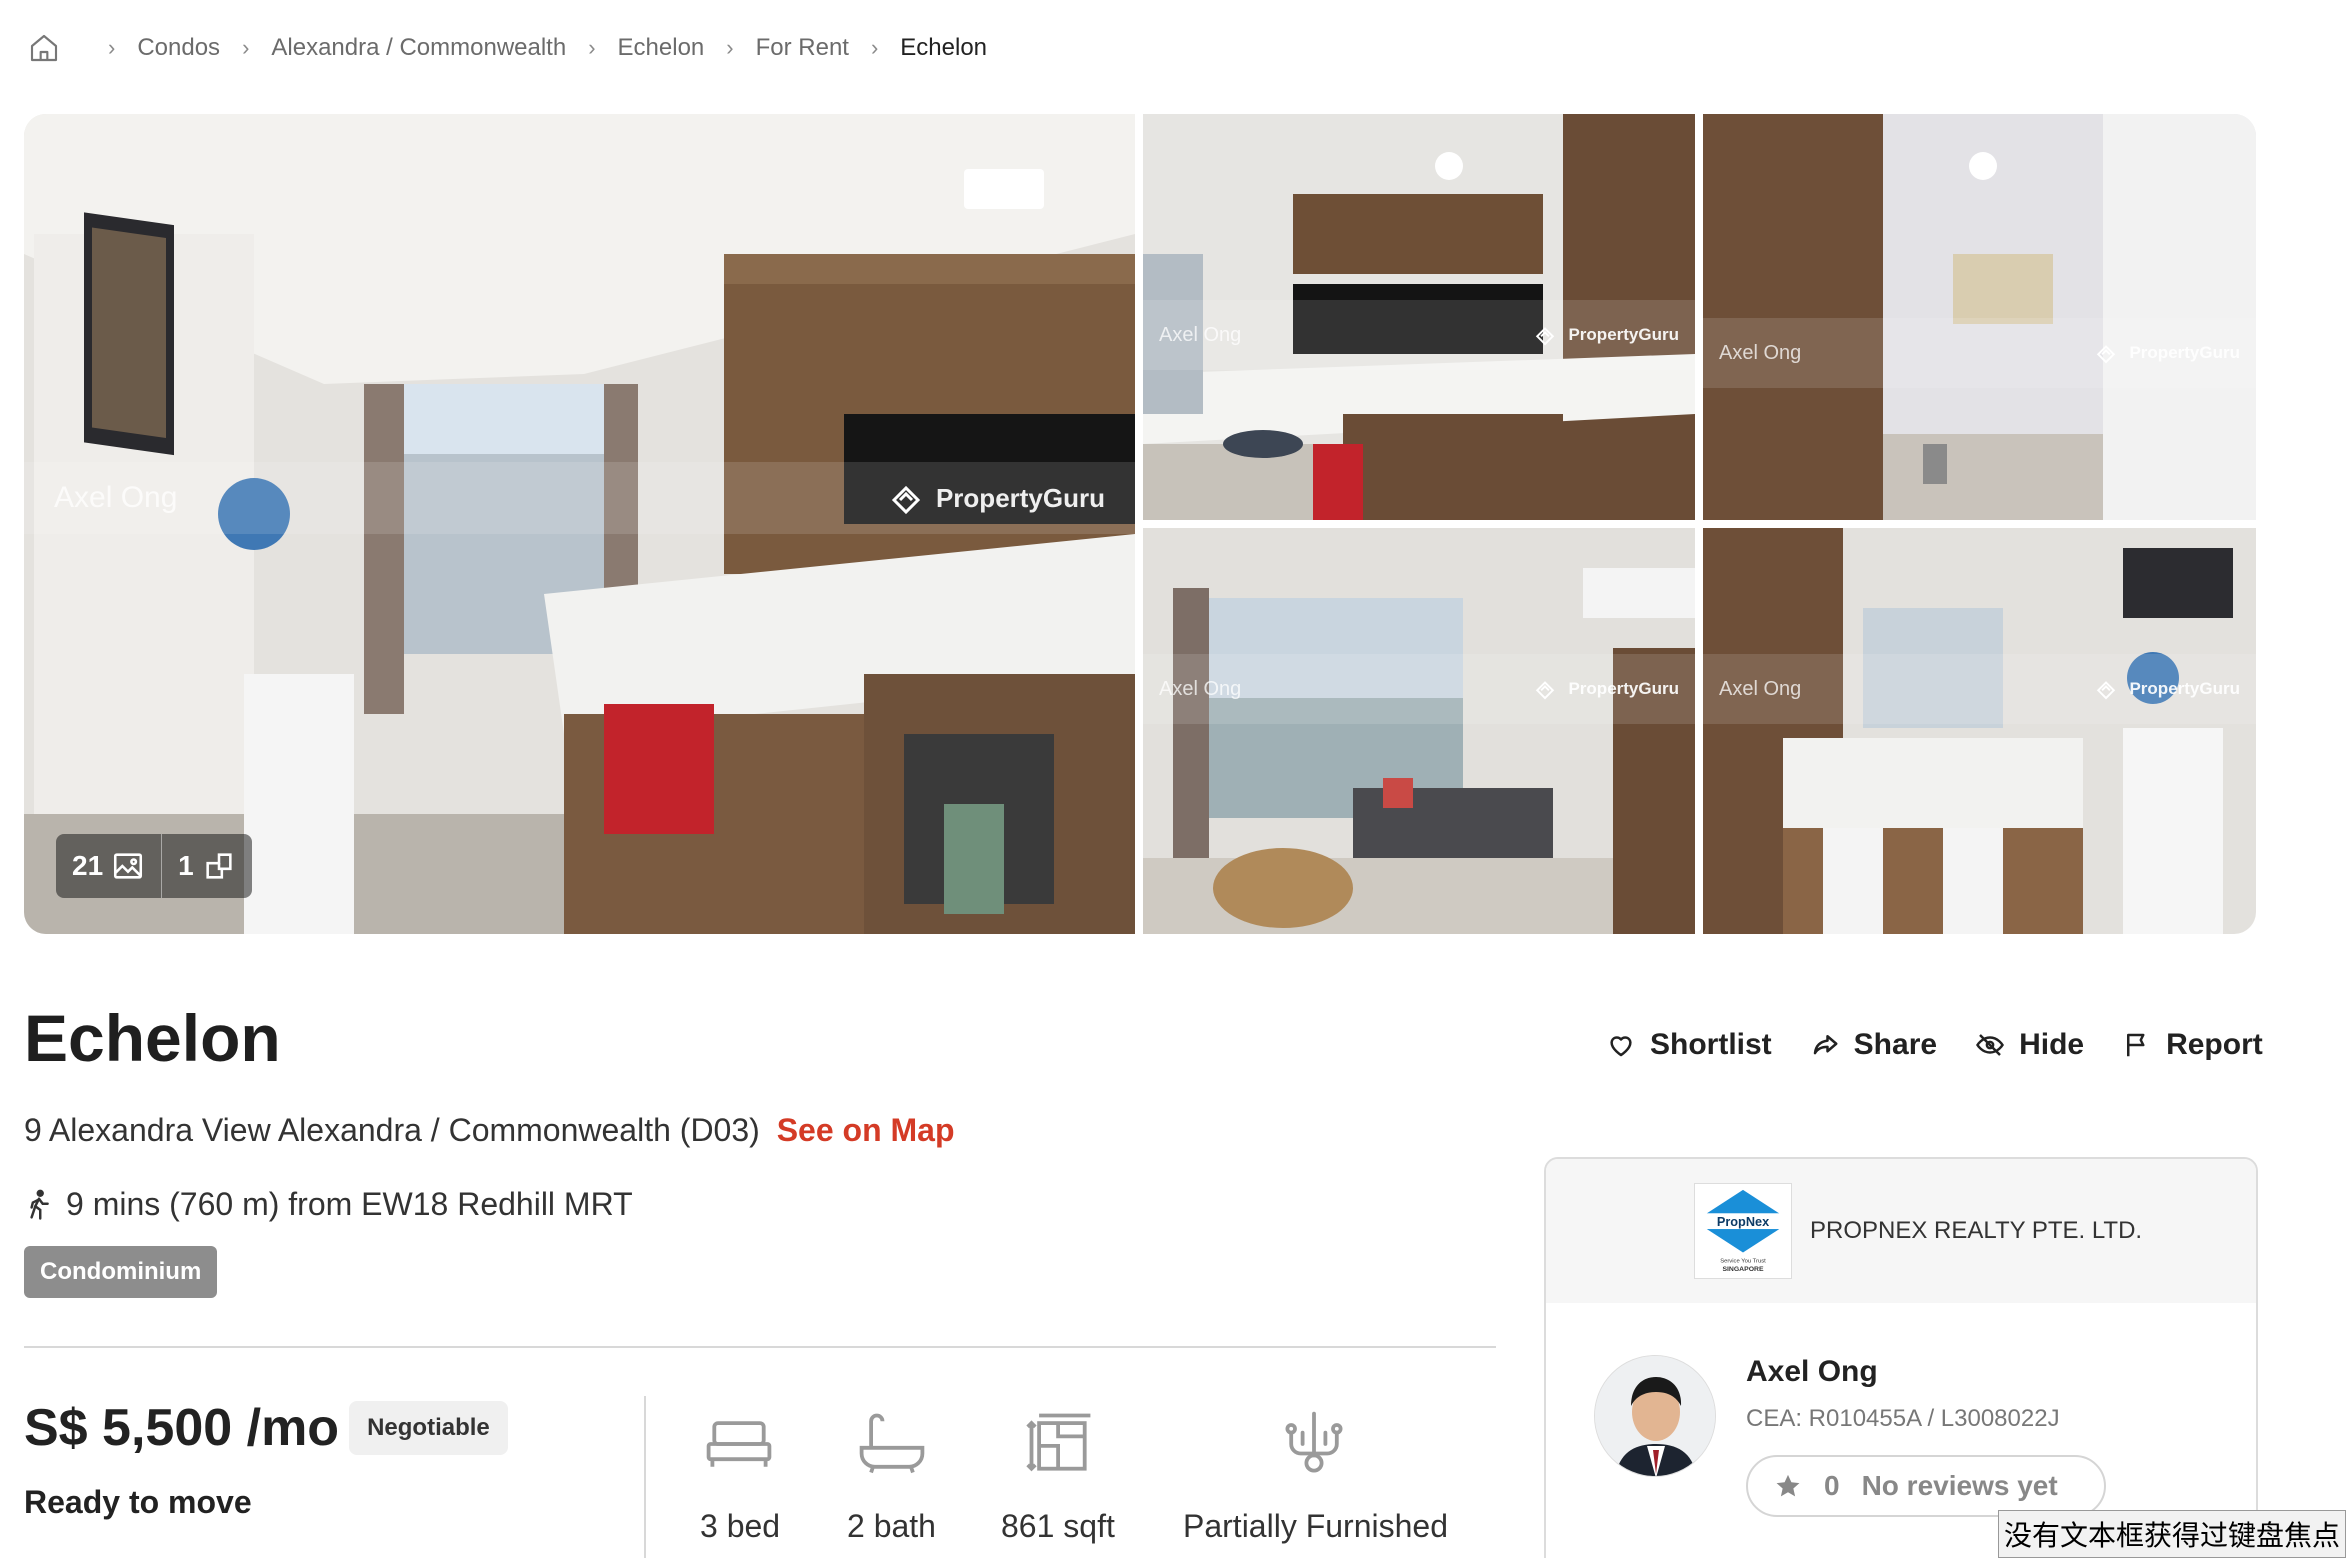 This screenshot has width=2346, height=1558. I want to click on ime-status-tooltip: 没有文本框获得过键盘焦点, so click(2172, 1534).